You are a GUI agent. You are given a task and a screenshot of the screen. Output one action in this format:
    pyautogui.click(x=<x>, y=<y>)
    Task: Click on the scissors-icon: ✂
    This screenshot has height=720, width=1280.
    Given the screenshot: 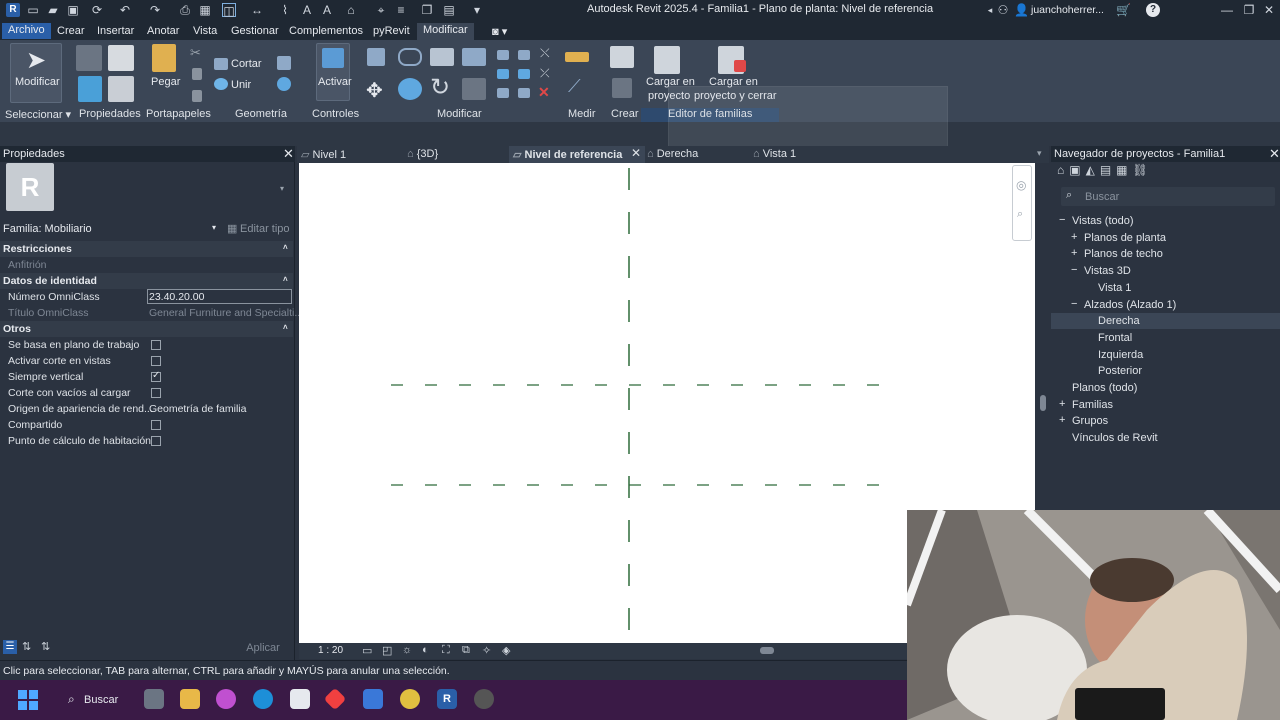 What is the action you would take?
    pyautogui.click(x=195, y=53)
    